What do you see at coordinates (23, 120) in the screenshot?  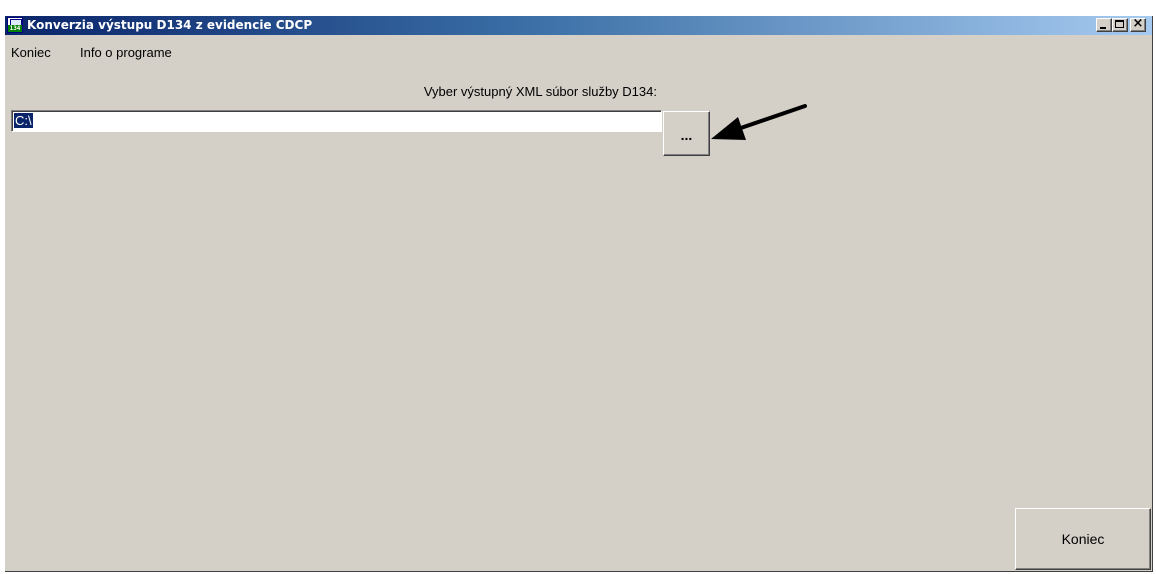 I see `file-path-value: C:\` at bounding box center [23, 120].